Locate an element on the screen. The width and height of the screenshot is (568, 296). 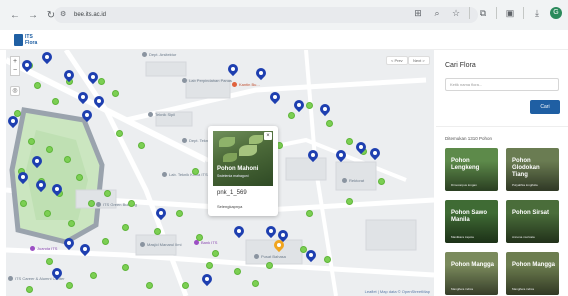
map-attribution: Leaflet | Map data © OpenStreetMap is located at coordinates (397, 291).